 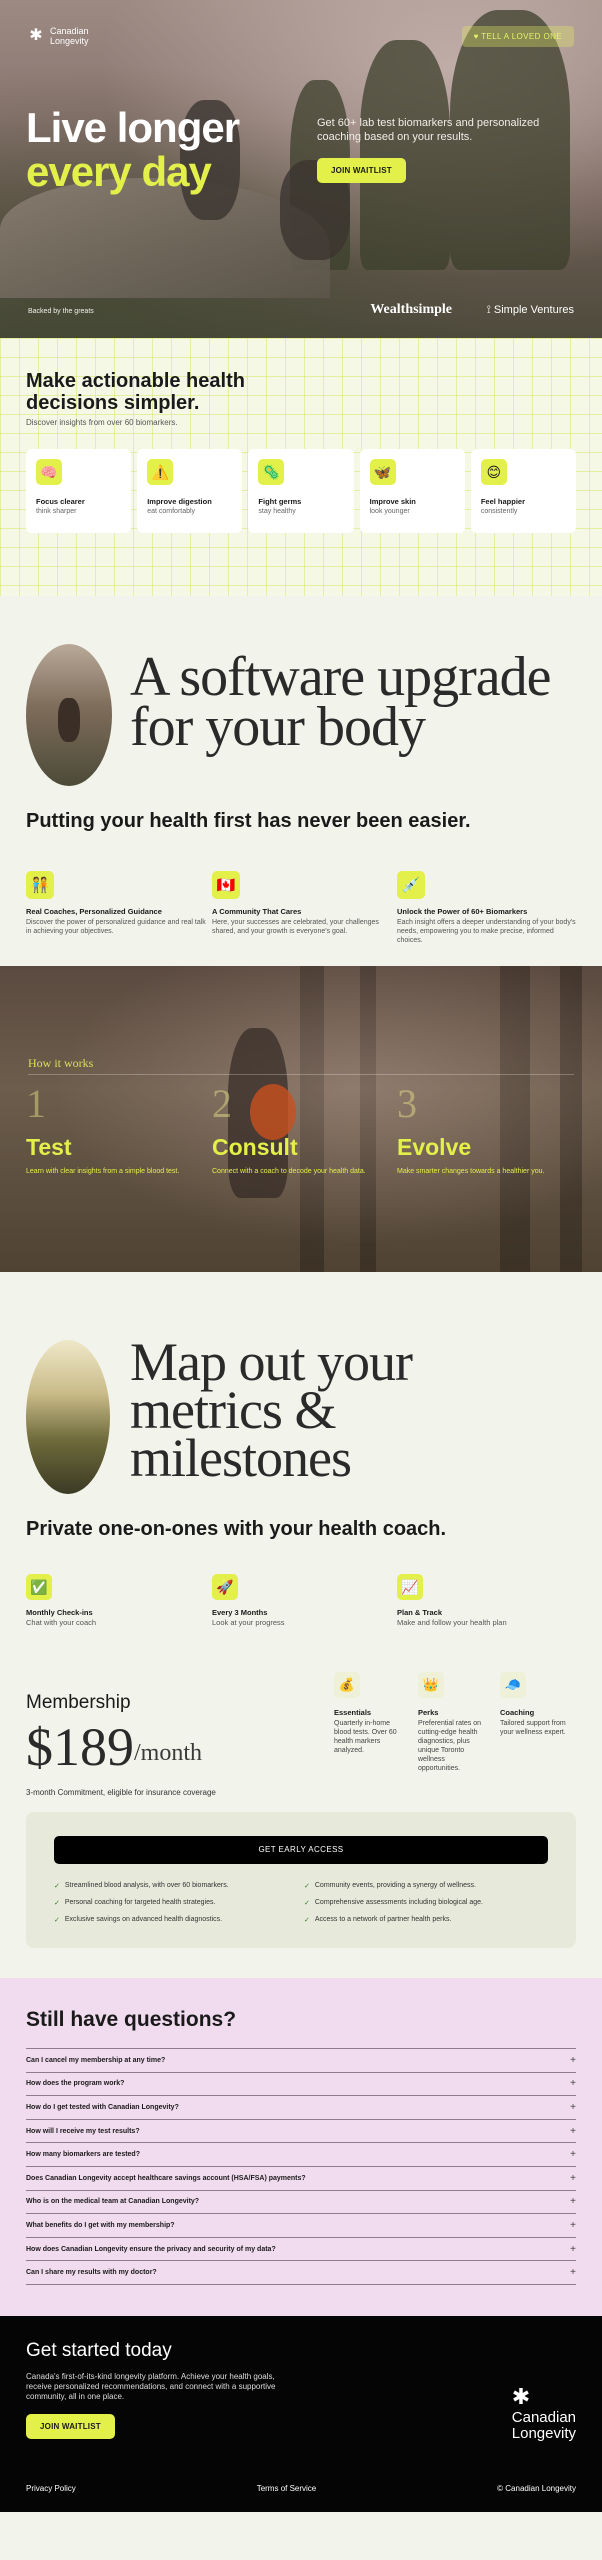 What do you see at coordinates (361, 170) in the screenshot?
I see `join-waitlist-button: JOIN WAITLIST` at bounding box center [361, 170].